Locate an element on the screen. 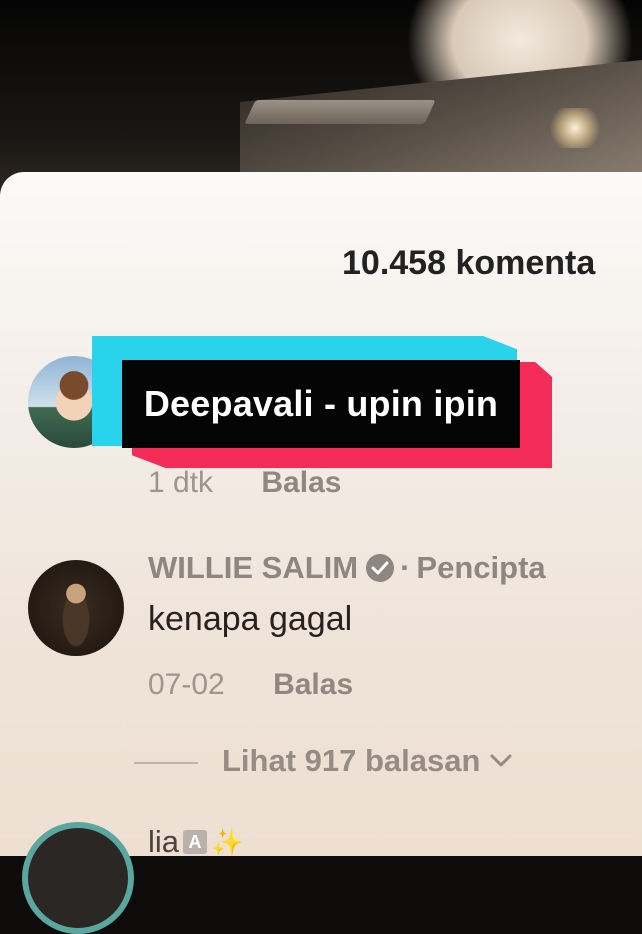  avatar-lia is located at coordinates (78, 878).